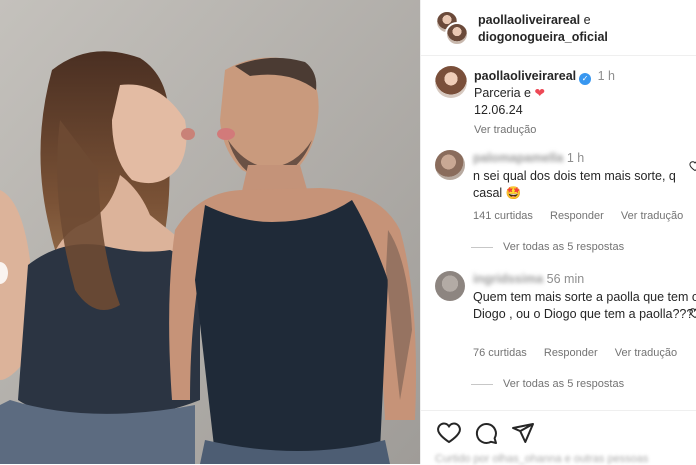 The width and height of the screenshot is (696, 465). I want to click on caption-username: paollaoliveirareal, so click(525, 76).